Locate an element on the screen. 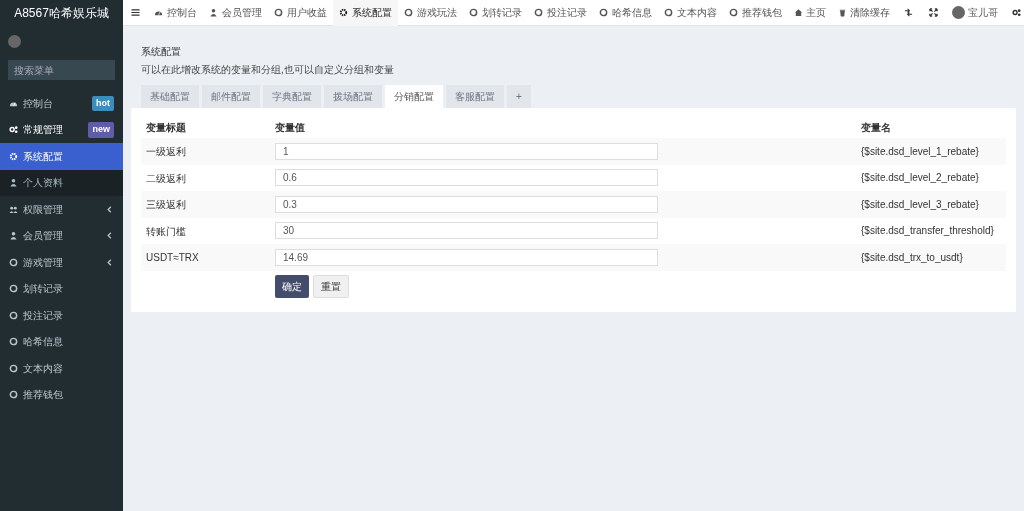 Image resolution: width=1024 pixels, height=511 pixels. menu-item: 哈希信息 is located at coordinates (61, 341).